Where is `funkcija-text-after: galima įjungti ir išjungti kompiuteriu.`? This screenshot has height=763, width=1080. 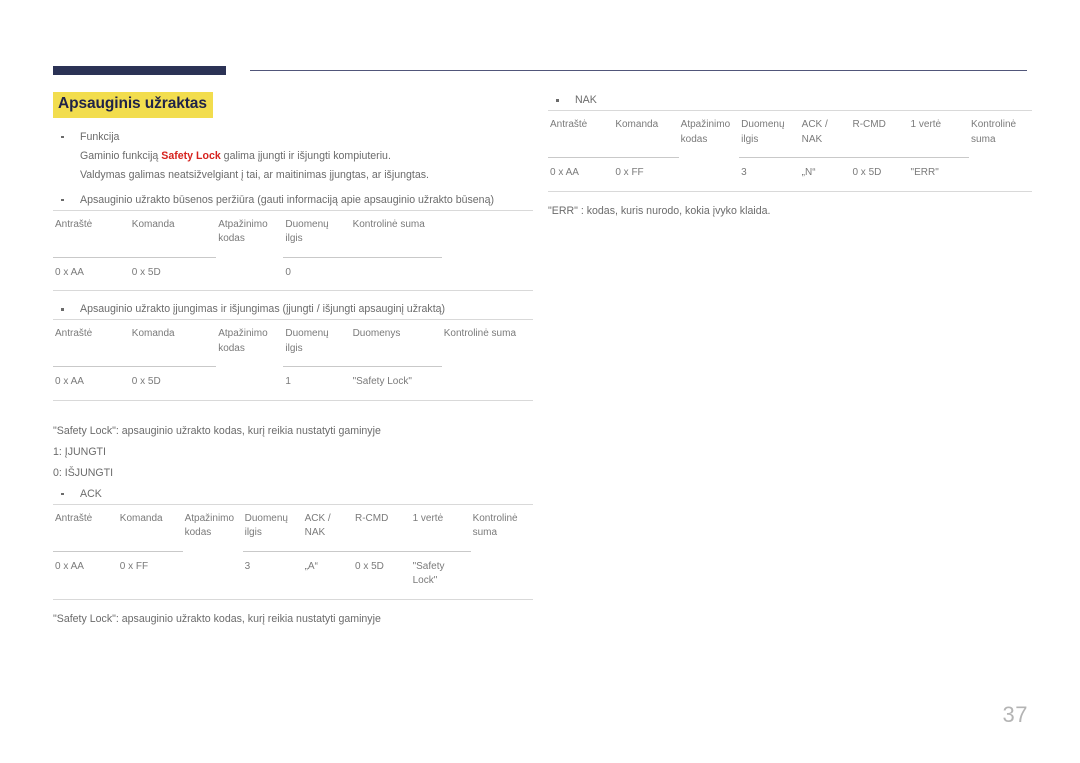
funkcija-text-after: galima įjungti ir išjungti kompiuteriu. is located at coordinates (305, 155).